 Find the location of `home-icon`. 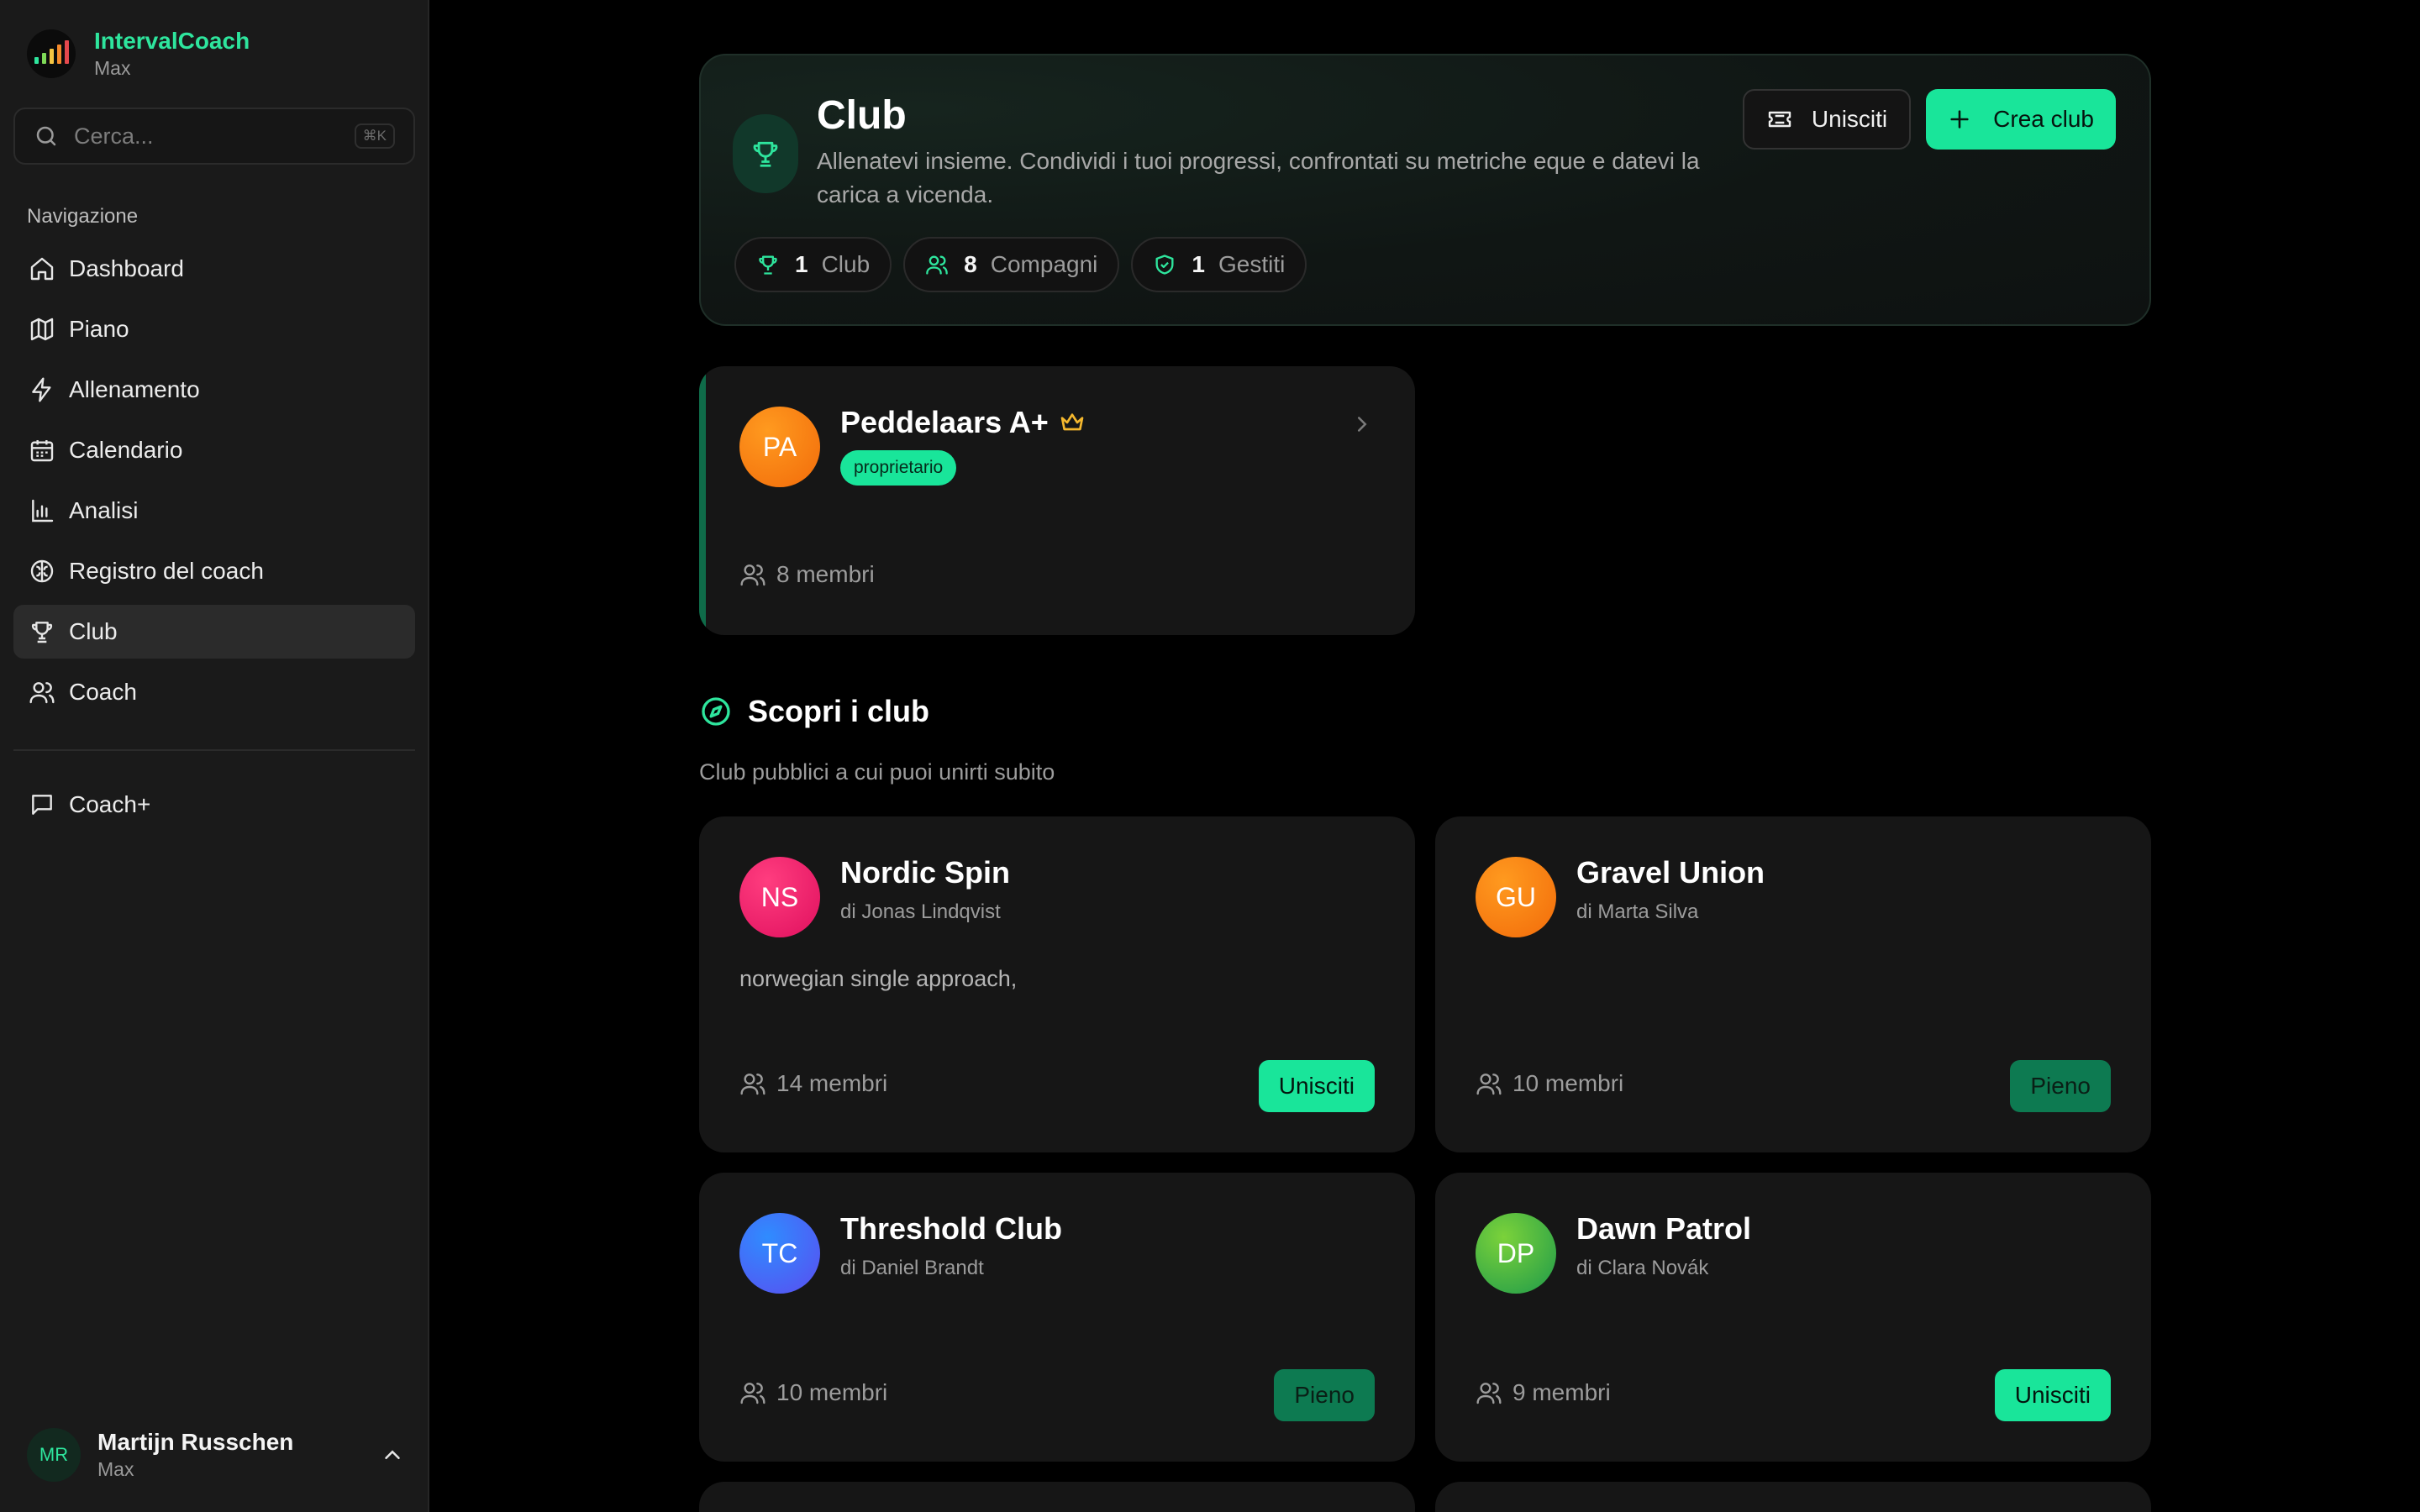

home-icon is located at coordinates (42, 269).